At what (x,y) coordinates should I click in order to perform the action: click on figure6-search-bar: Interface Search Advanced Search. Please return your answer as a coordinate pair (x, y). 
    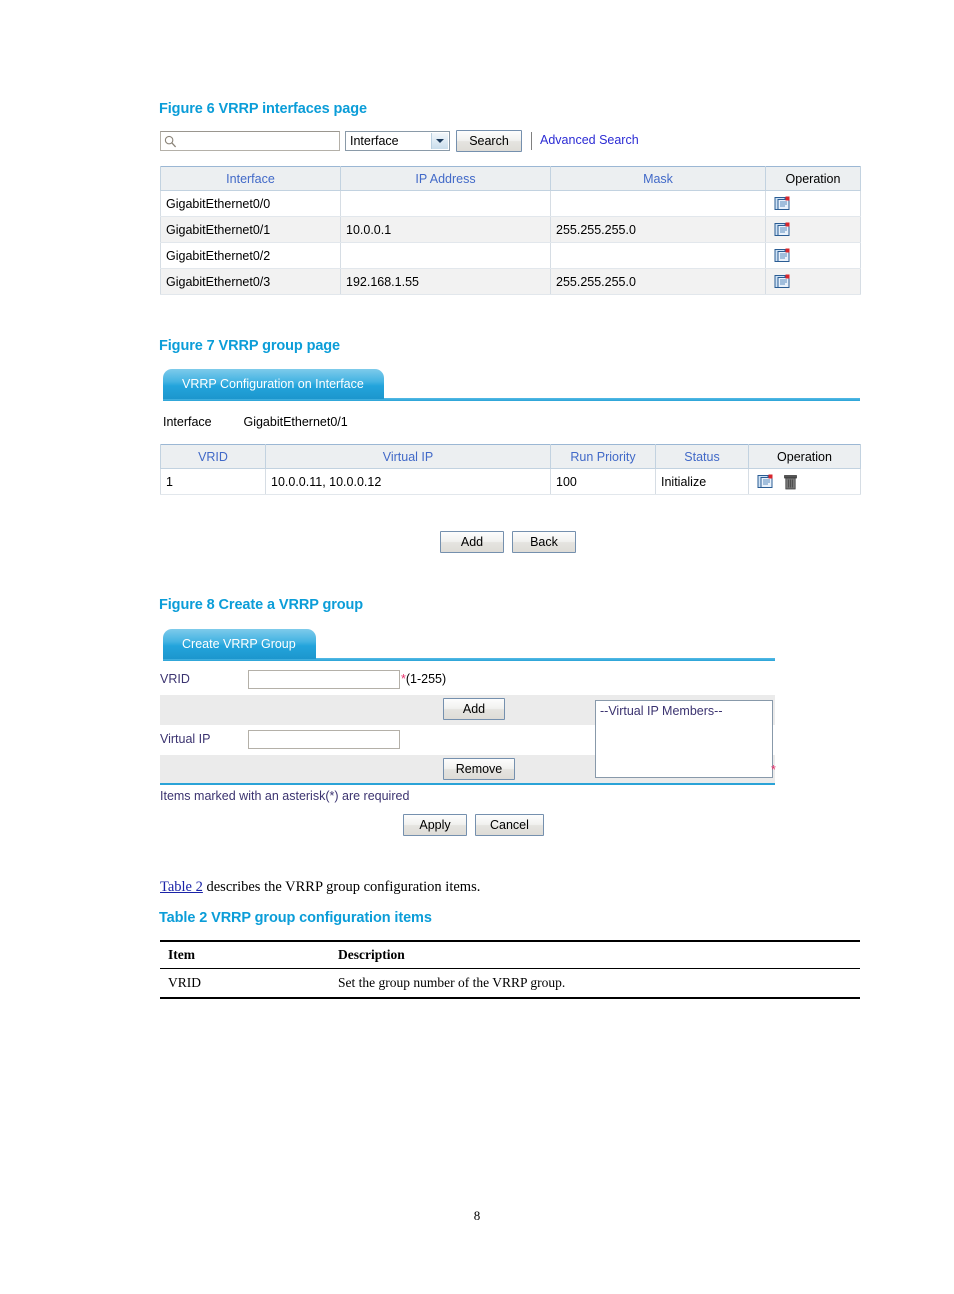
    Looking at the image, I should click on (510, 143).